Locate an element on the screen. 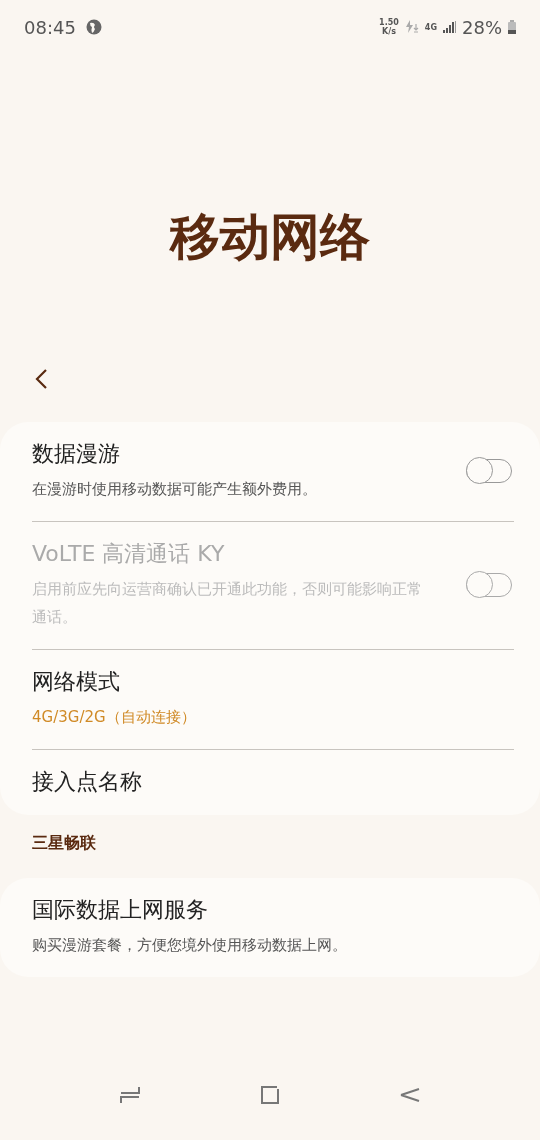 This screenshot has height=1140, width=540. battery-percent: 28% is located at coordinates (482, 27).